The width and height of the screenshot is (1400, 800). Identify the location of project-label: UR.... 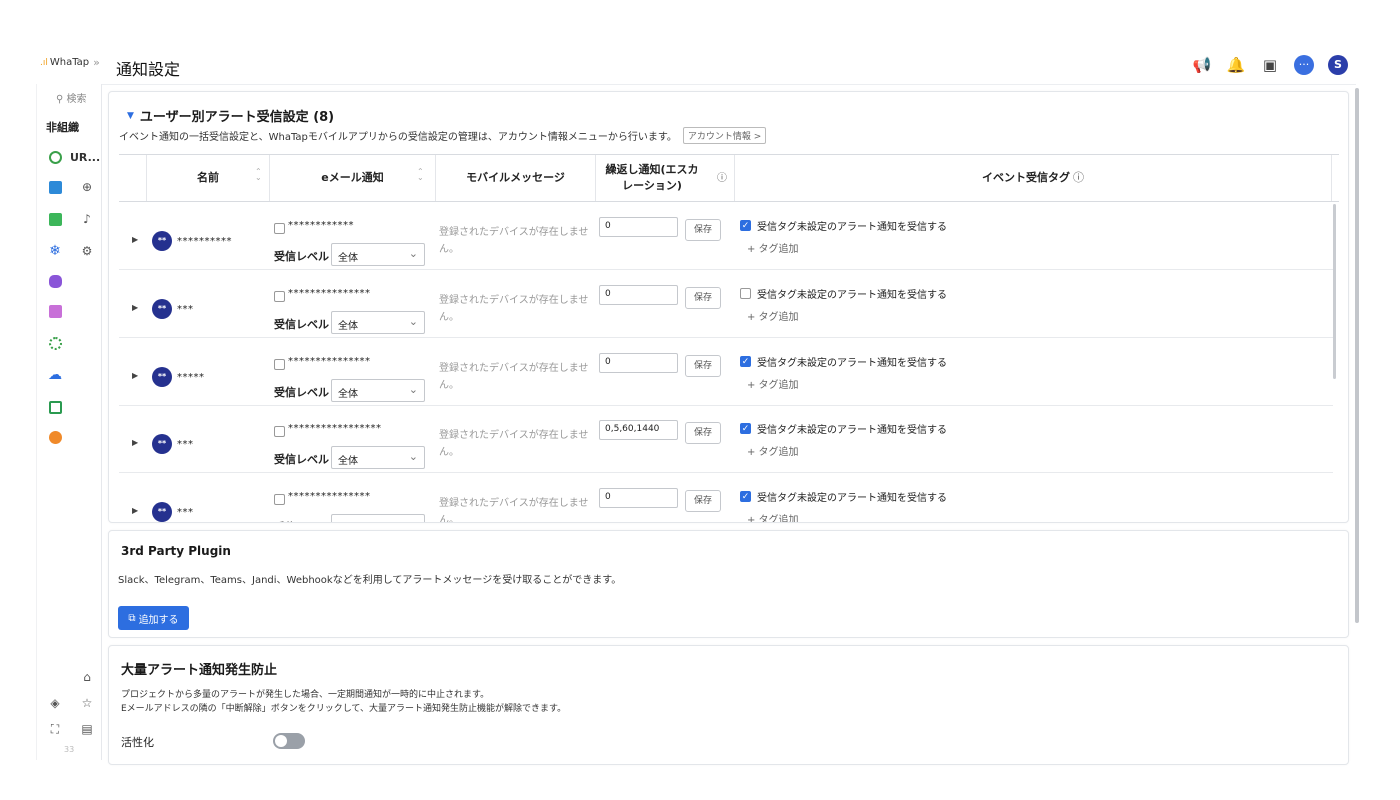
(85, 157).